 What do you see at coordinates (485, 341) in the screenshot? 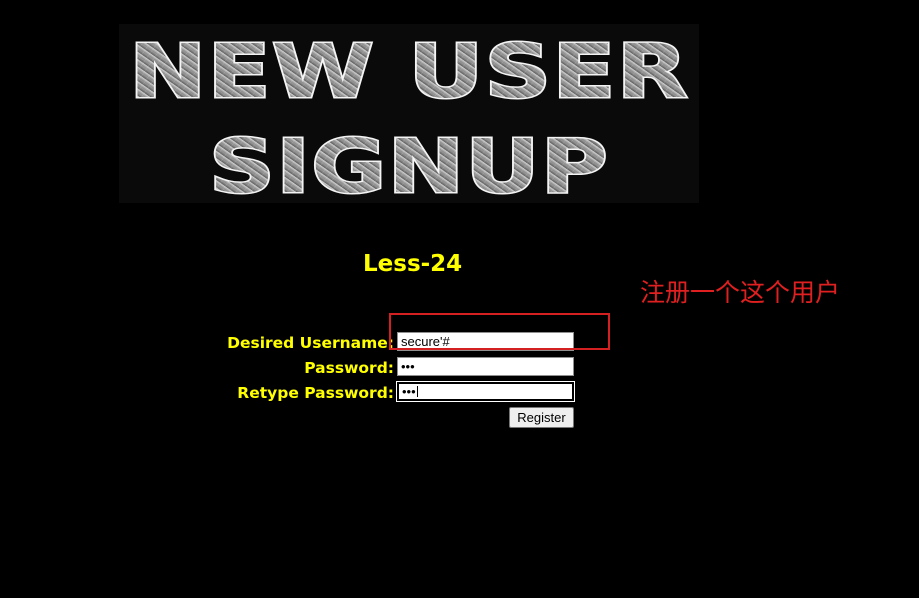
I see `username-input: secure'#` at bounding box center [485, 341].